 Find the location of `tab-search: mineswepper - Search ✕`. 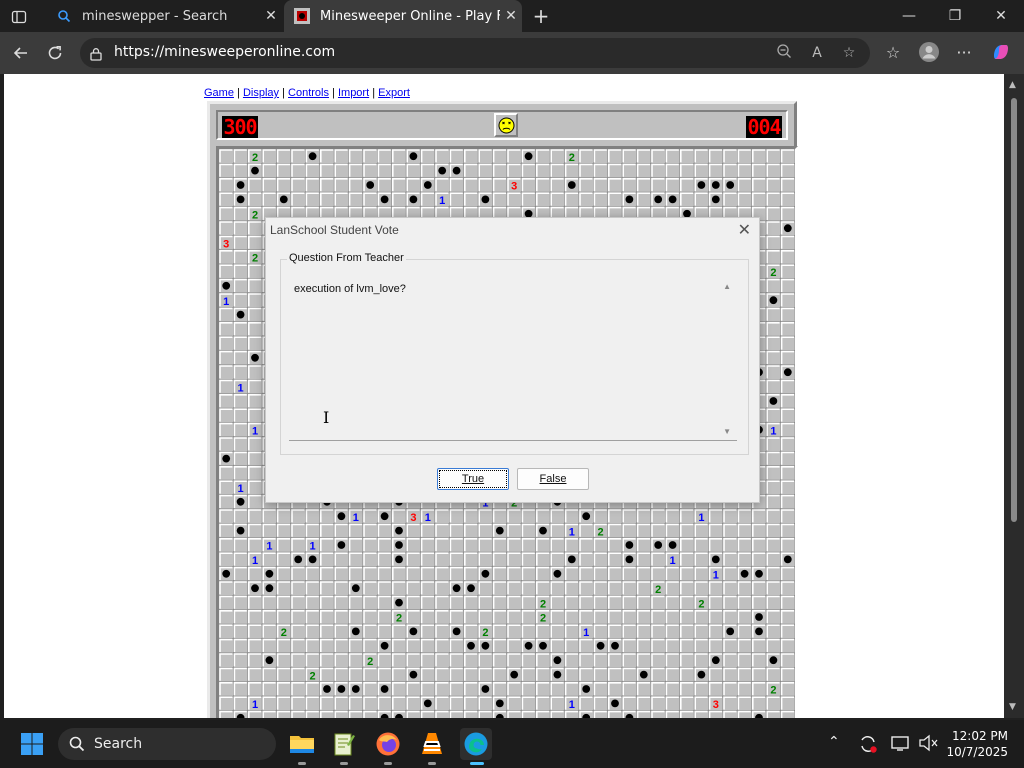

tab-search: mineswepper - Search ✕ is located at coordinates (164, 16).